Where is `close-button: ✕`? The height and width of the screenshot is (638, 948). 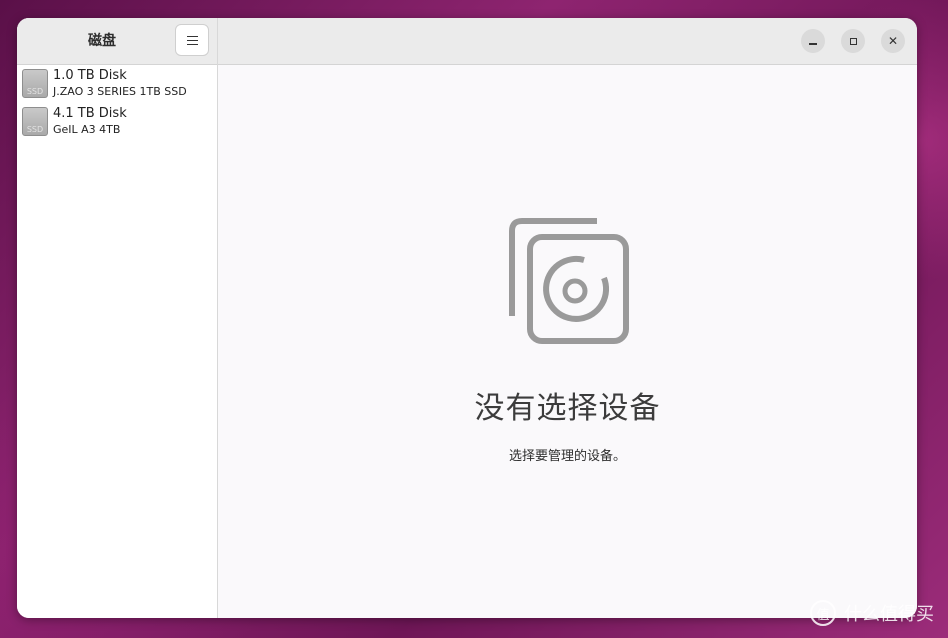
close-button: ✕ is located at coordinates (893, 41).